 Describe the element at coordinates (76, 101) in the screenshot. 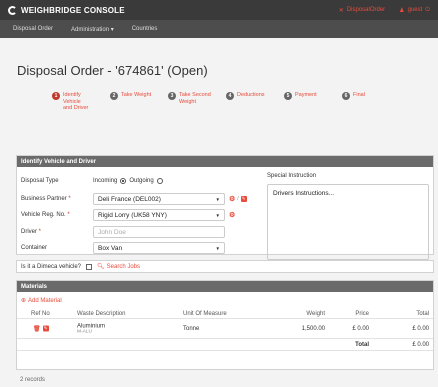

I see `step-label: Identify Vehicle and Driver` at that location.